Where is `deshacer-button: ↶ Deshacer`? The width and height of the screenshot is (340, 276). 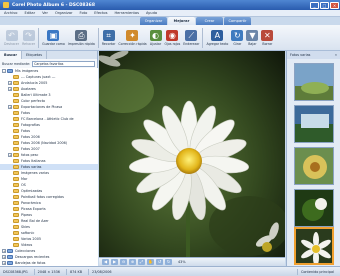
deshacer-button: ↶ Deshacer is located at coordinates (11, 38).